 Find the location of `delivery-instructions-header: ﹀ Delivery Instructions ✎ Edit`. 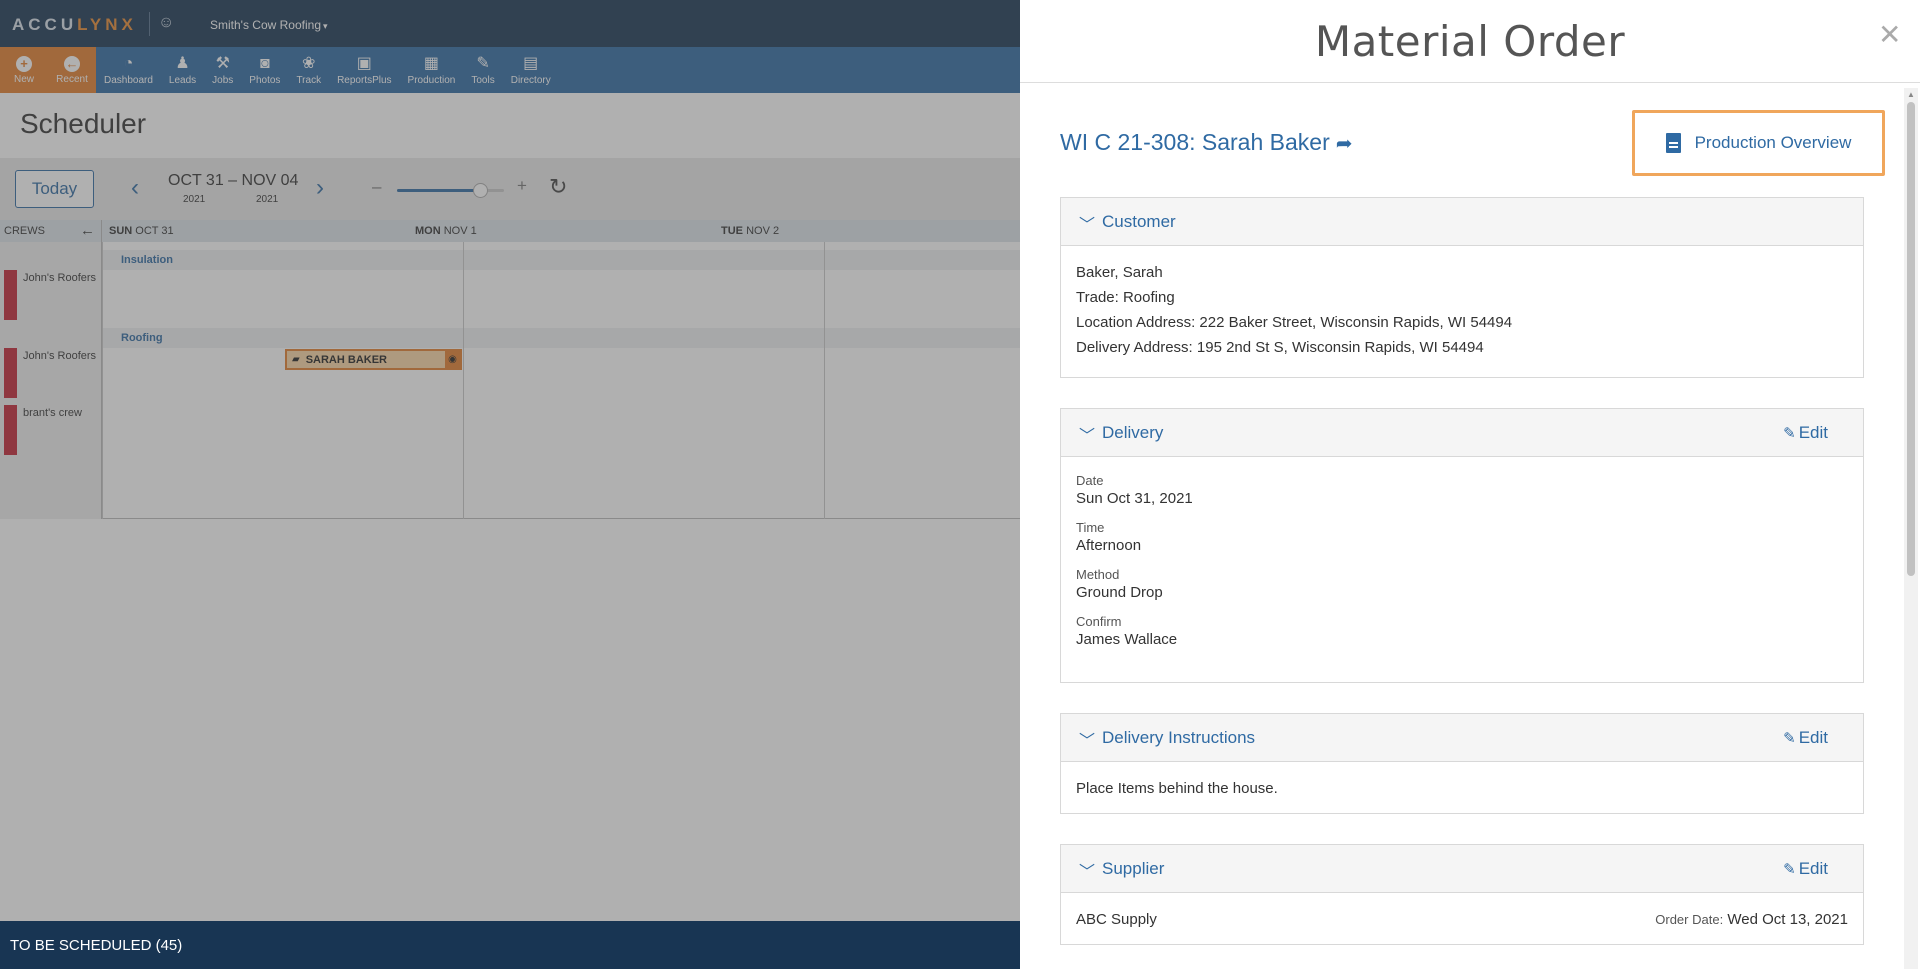

delivery-instructions-header: ﹀ Delivery Instructions ✎ Edit is located at coordinates (1462, 738).